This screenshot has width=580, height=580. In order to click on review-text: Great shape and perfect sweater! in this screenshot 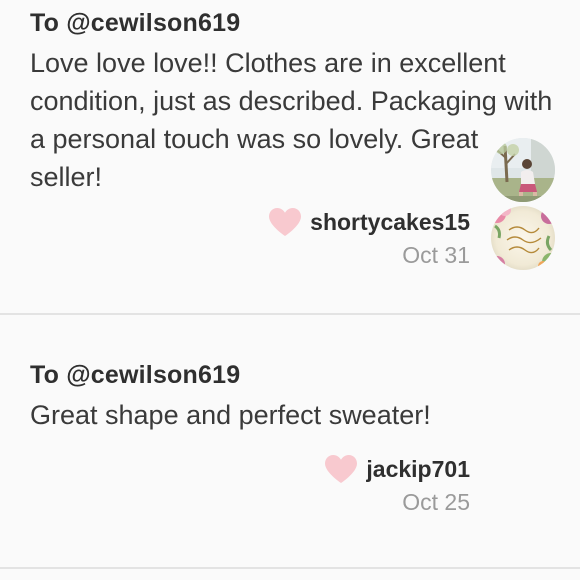, I will do `click(230, 415)`.